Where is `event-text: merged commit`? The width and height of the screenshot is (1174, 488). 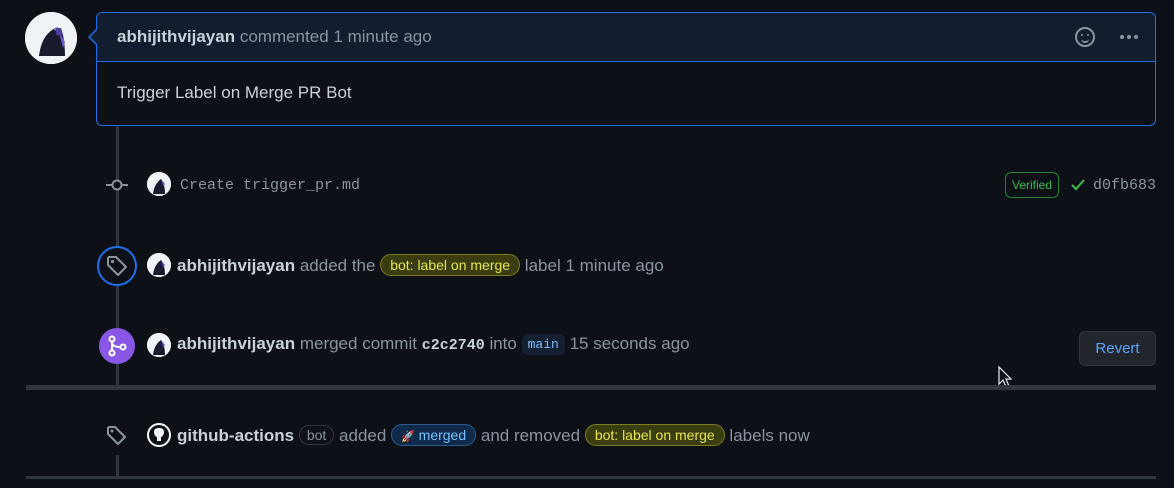 event-text: merged commit is located at coordinates (358, 343).